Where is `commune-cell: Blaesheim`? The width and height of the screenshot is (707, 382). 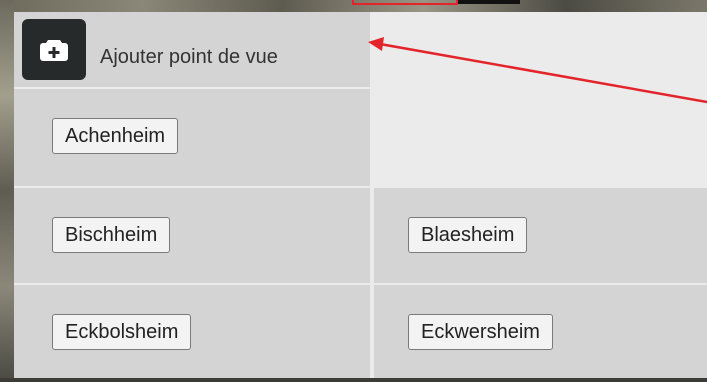
commune-cell: Blaesheim is located at coordinates (540, 235).